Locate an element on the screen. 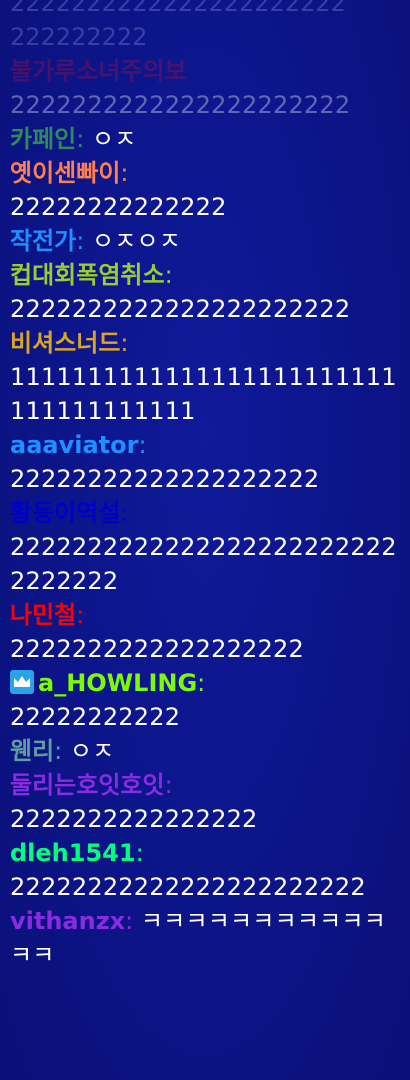 The height and width of the screenshot is (1080, 410). chat-message-m5: 작전가: ㅇㅈㅇㅈ is located at coordinates (206, 241).